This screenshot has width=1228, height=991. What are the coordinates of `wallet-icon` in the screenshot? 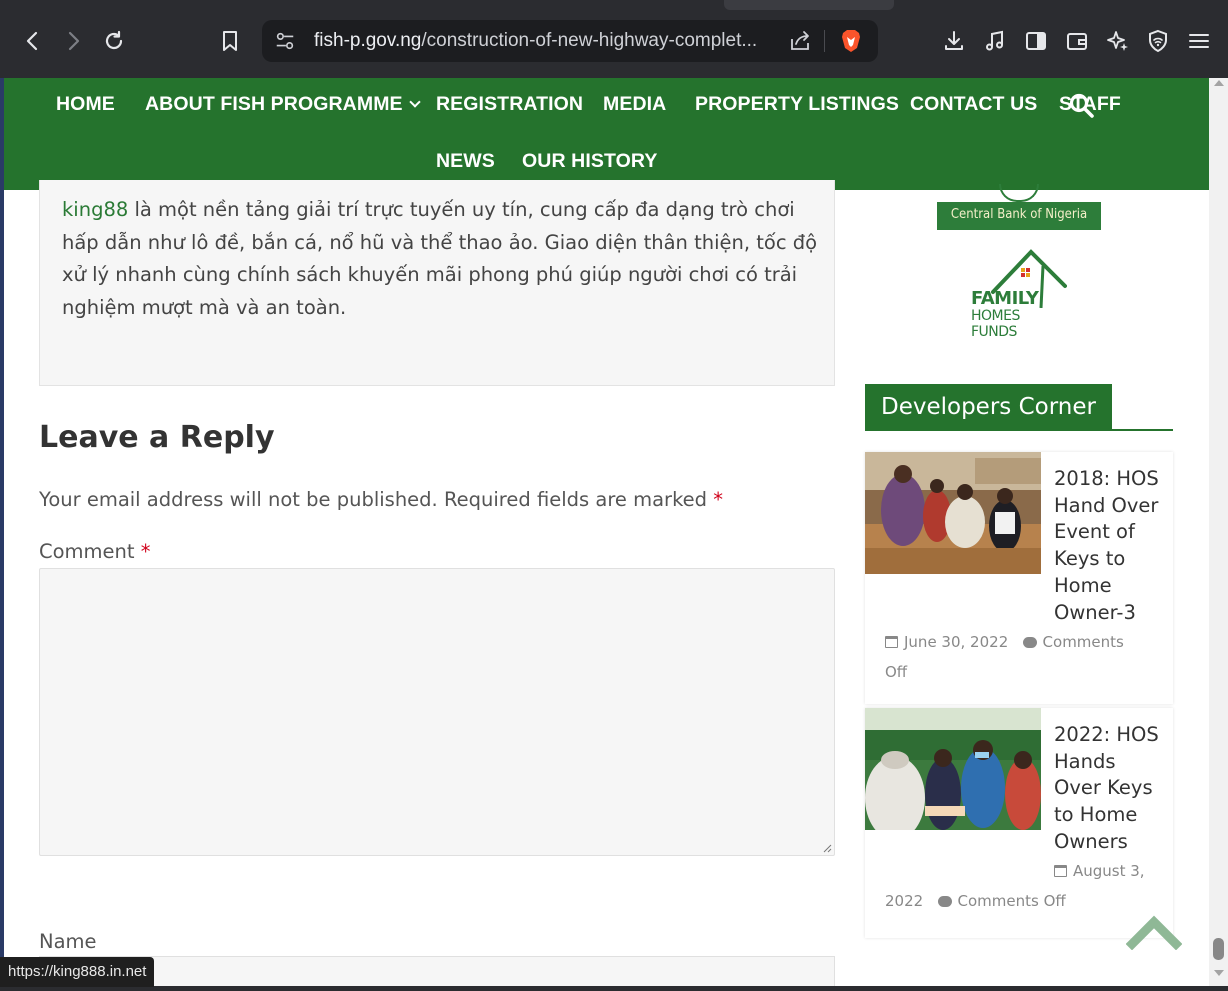 It's located at (1077, 41).